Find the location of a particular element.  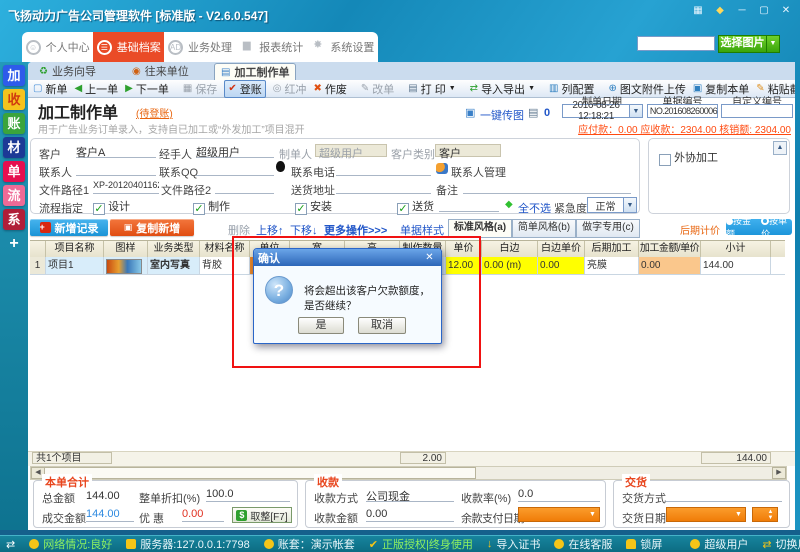

sidebar-item-order: 单 is located at coordinates (14, 171).